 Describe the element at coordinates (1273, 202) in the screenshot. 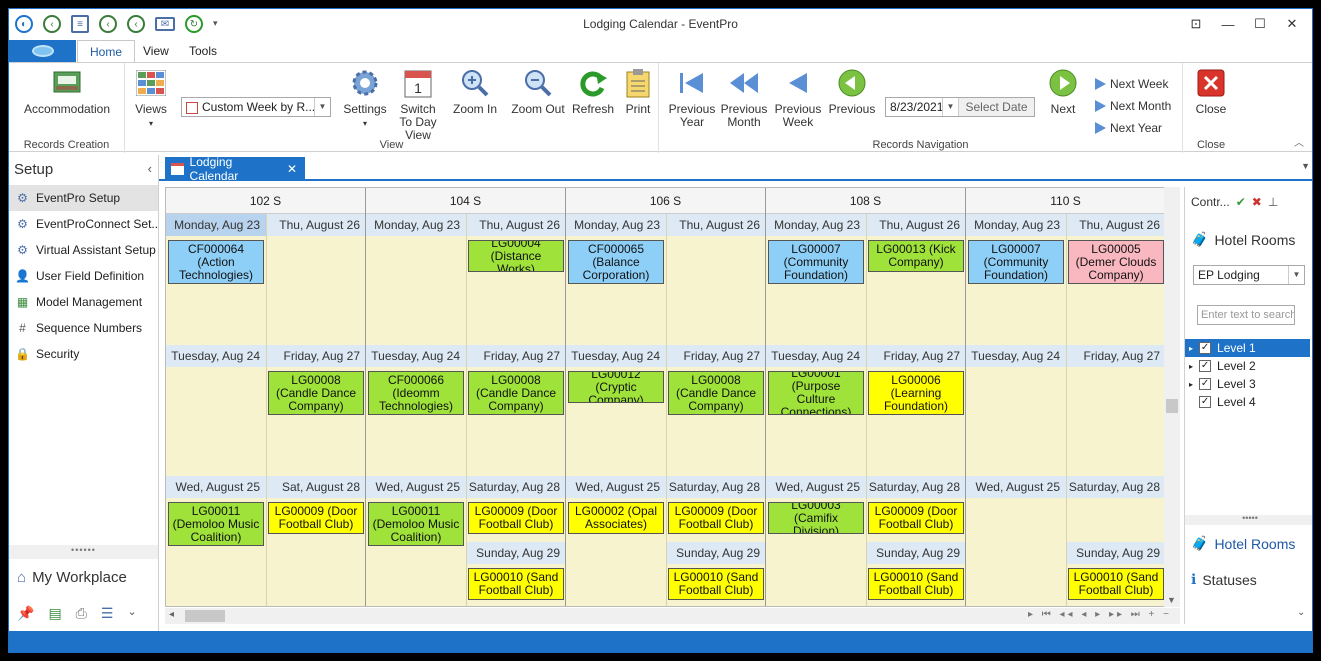

I see `pin-pane-icon: ⊥` at that location.